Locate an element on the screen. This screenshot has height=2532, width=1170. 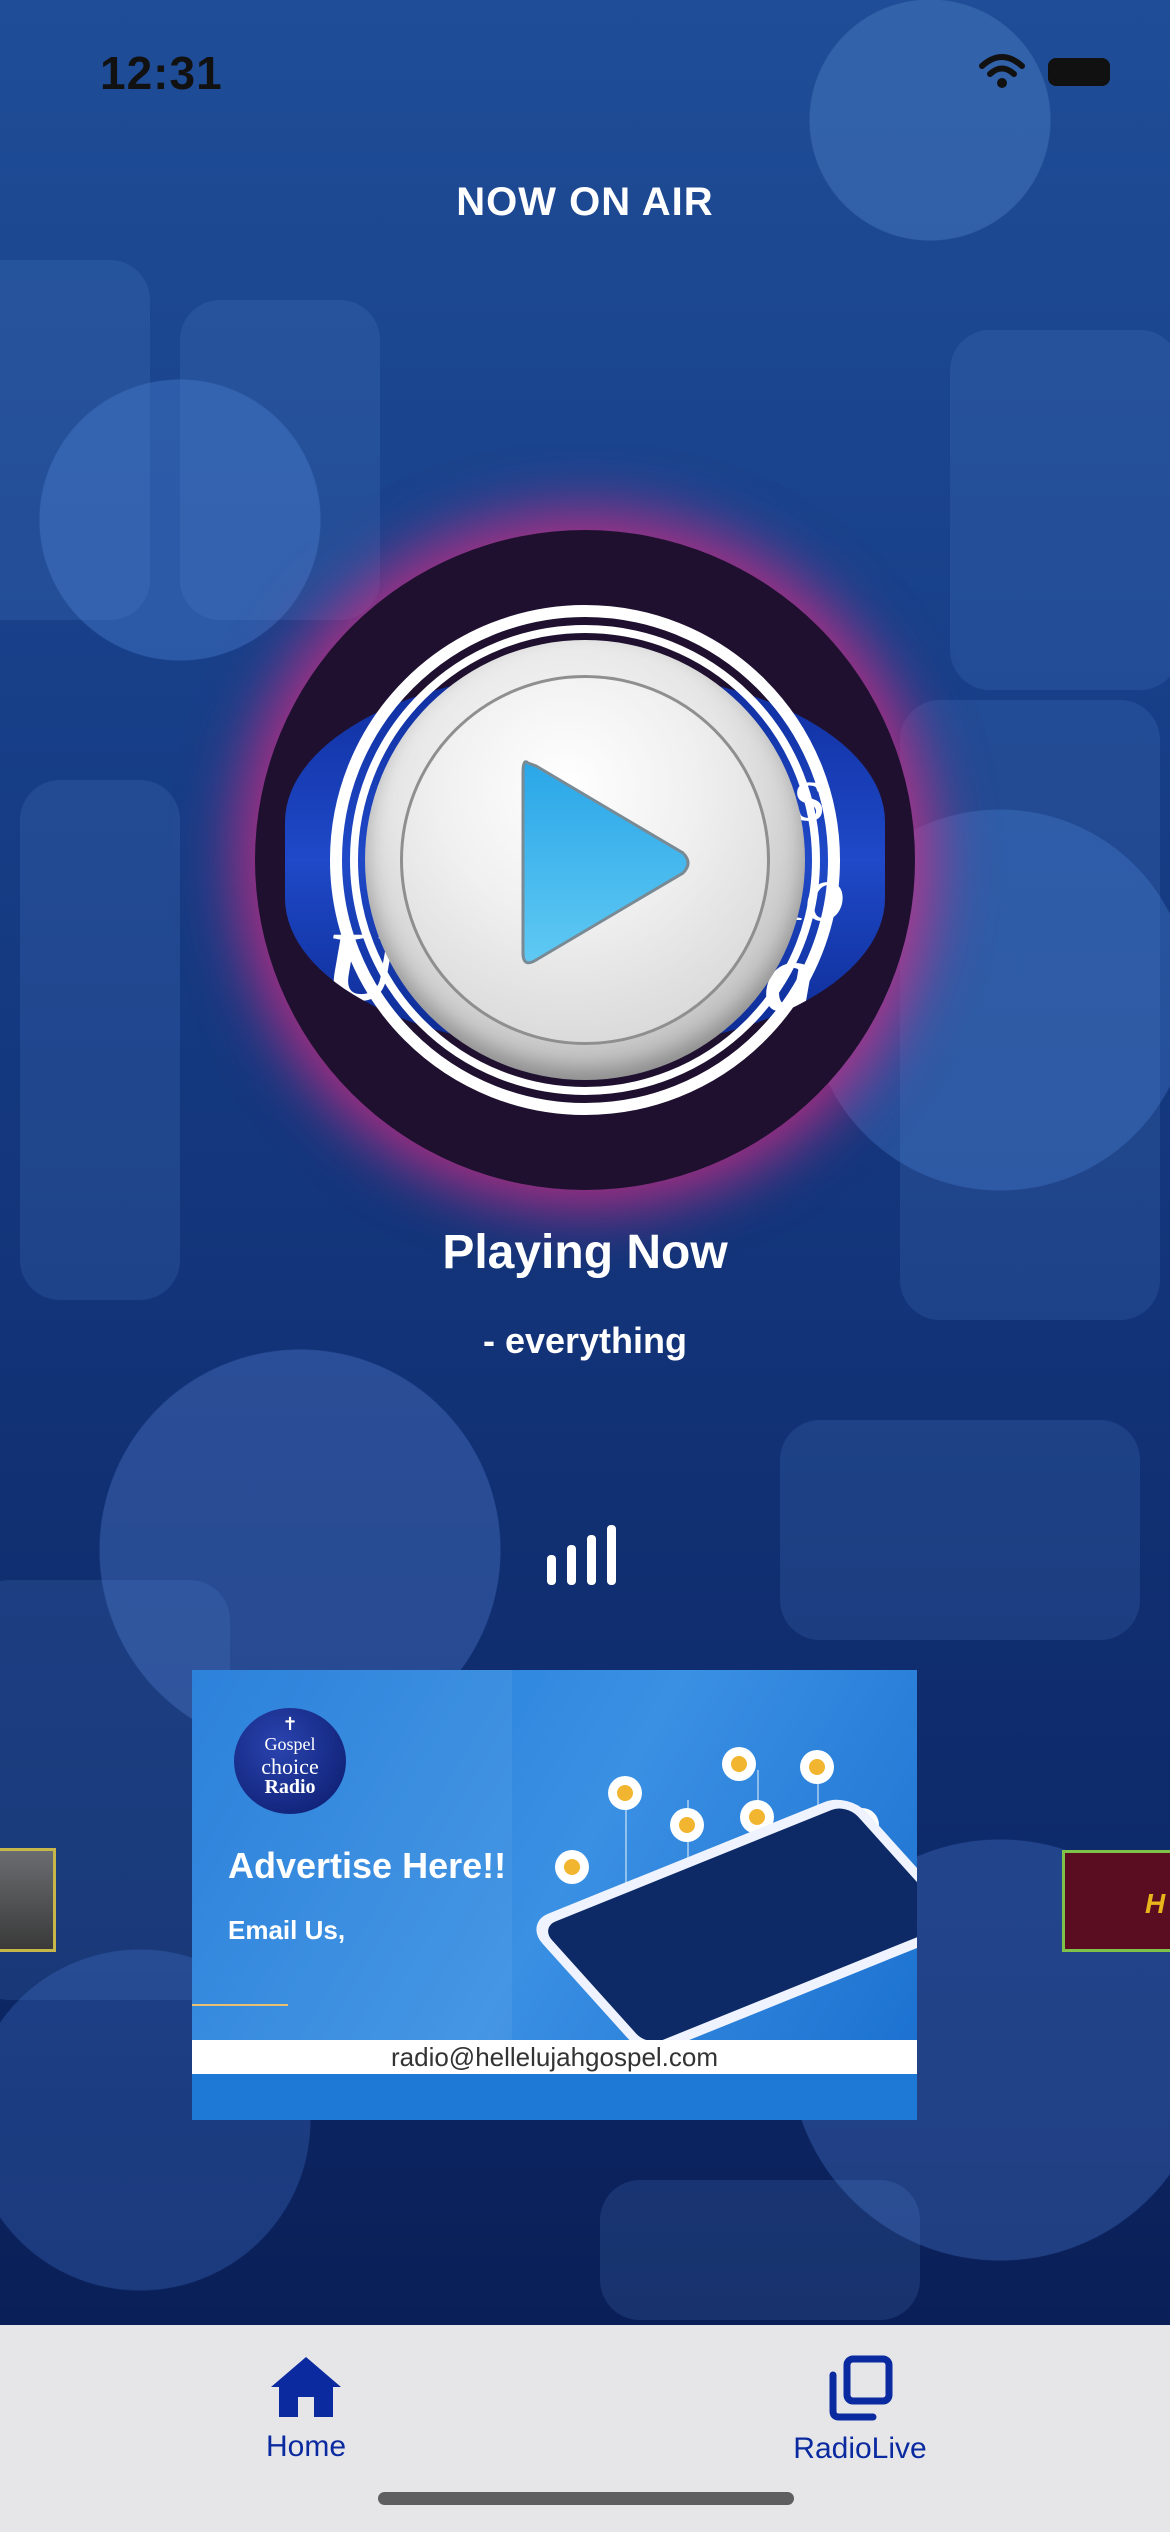
carousel-next-text: H is located at coordinates (1155, 1903).